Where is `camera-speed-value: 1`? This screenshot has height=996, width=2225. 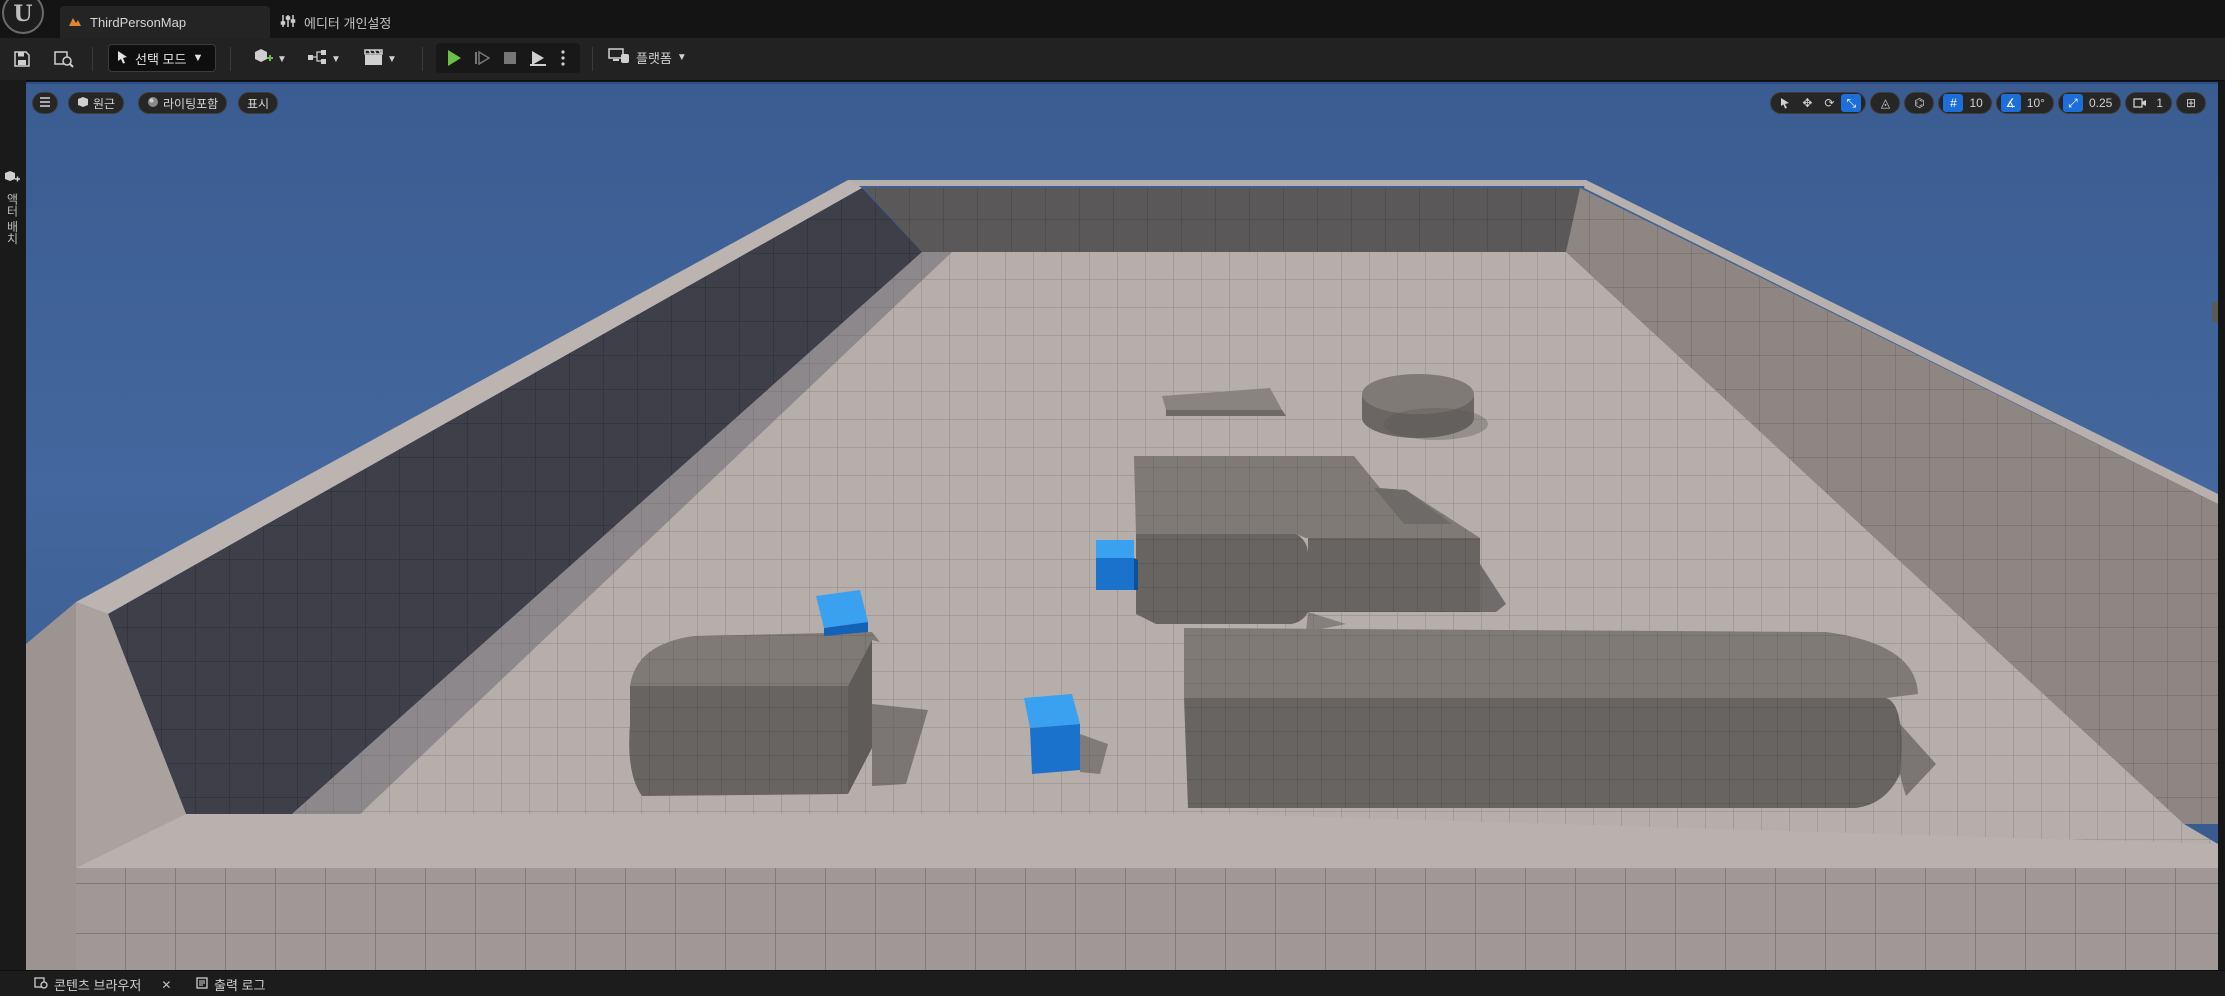 camera-speed-value: 1 is located at coordinates (2159, 103).